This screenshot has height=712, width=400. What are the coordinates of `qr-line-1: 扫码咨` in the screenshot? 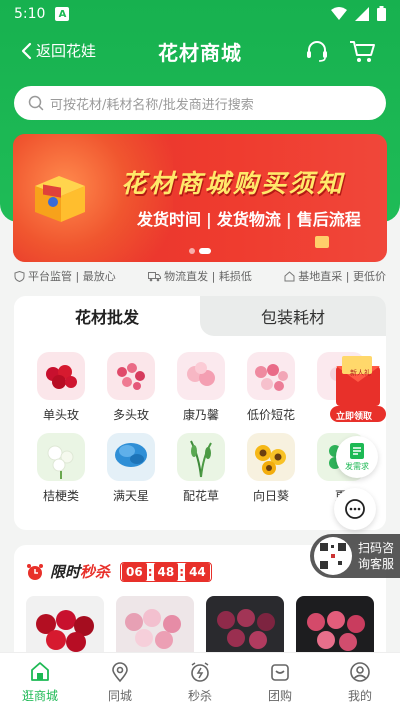 It's located at (376, 548).